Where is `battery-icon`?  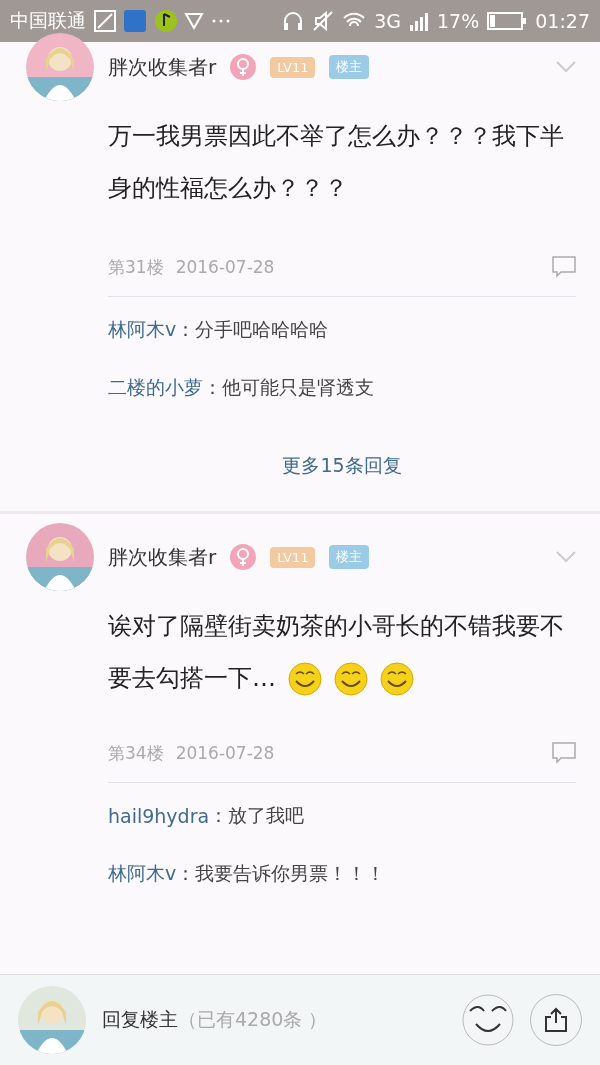 battery-icon is located at coordinates (507, 21).